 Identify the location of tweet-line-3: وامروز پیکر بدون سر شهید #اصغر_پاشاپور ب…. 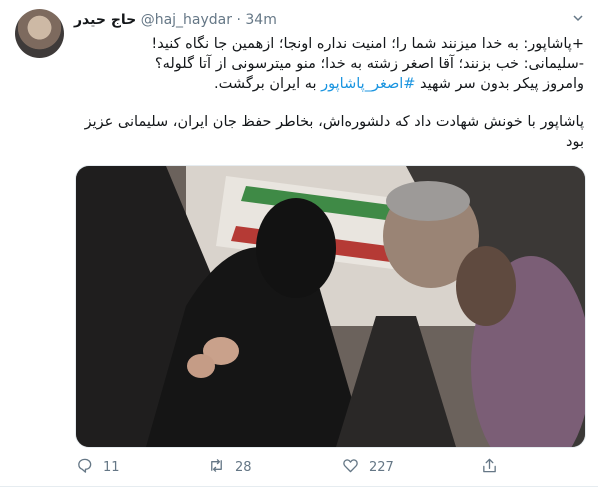
(329, 84).